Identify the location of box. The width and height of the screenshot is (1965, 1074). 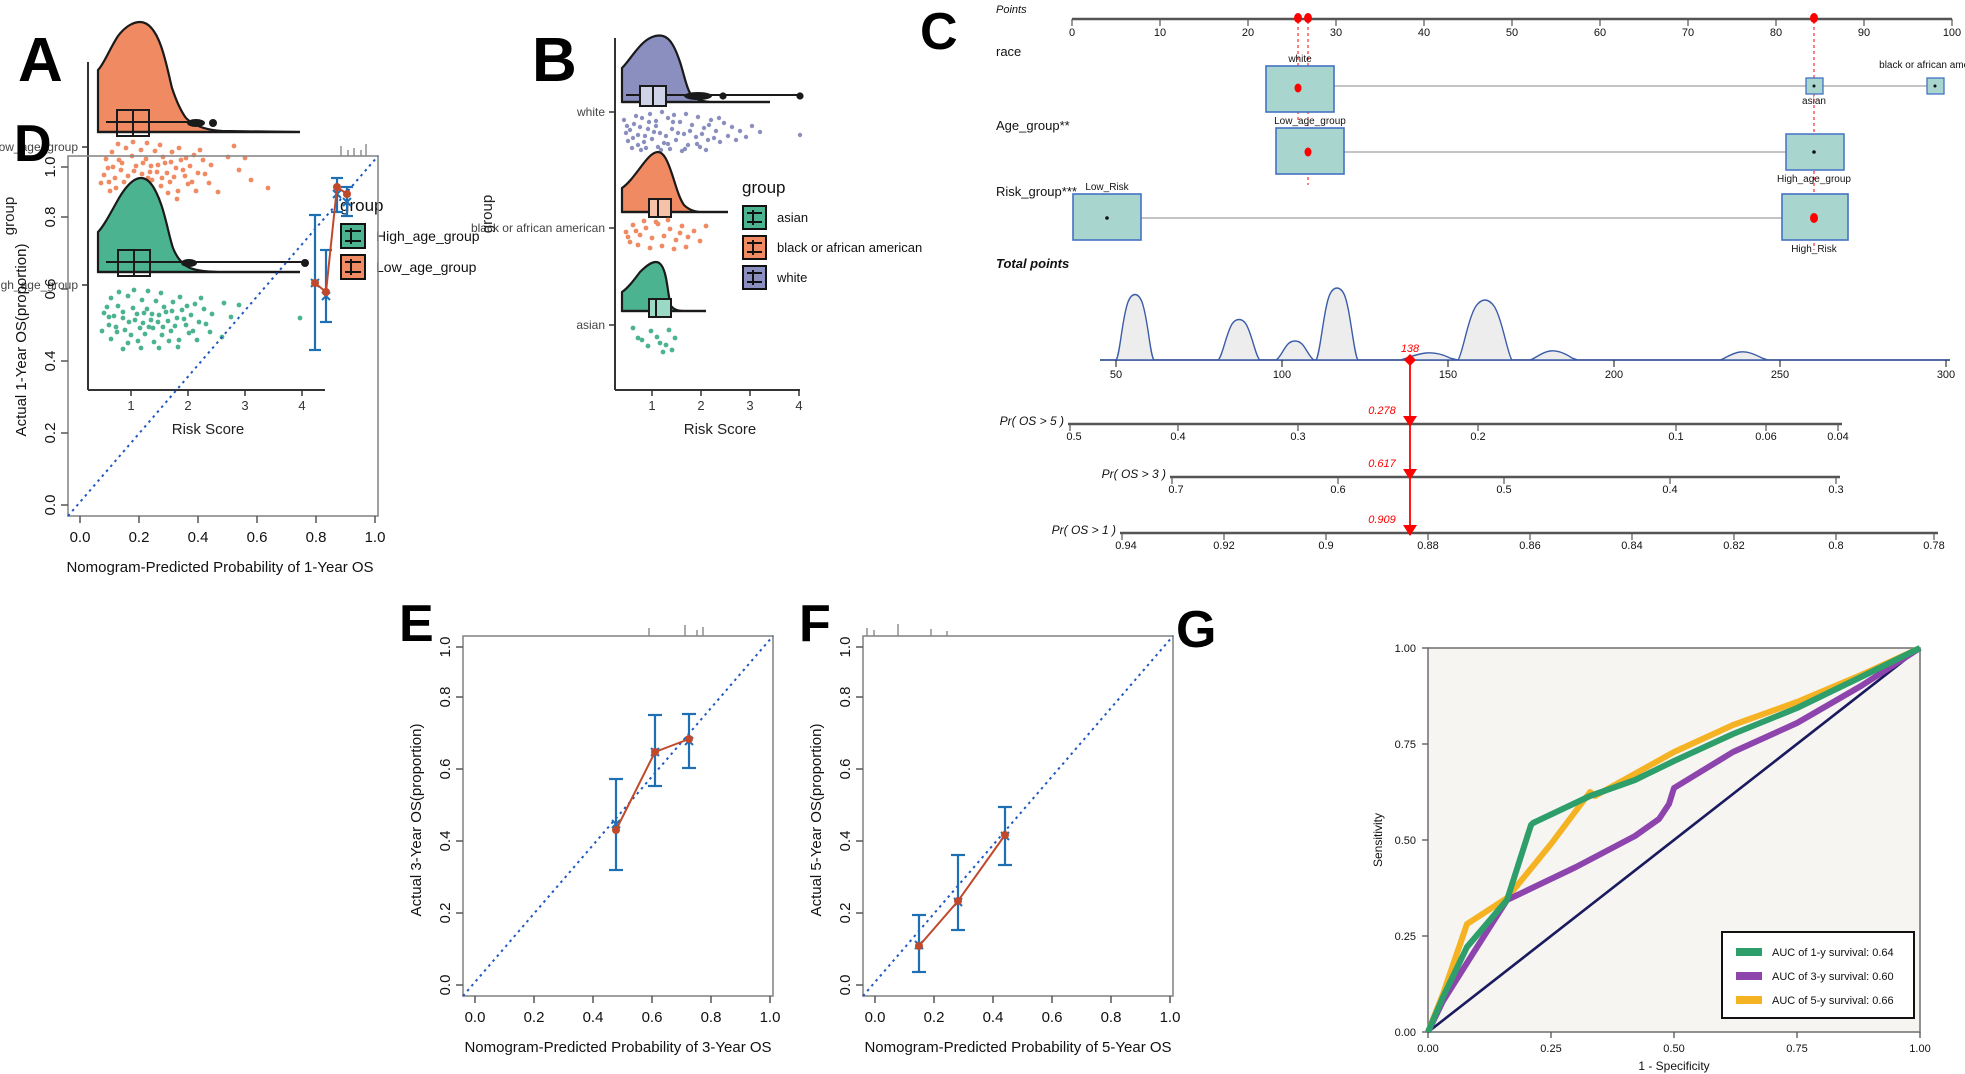
(660, 208).